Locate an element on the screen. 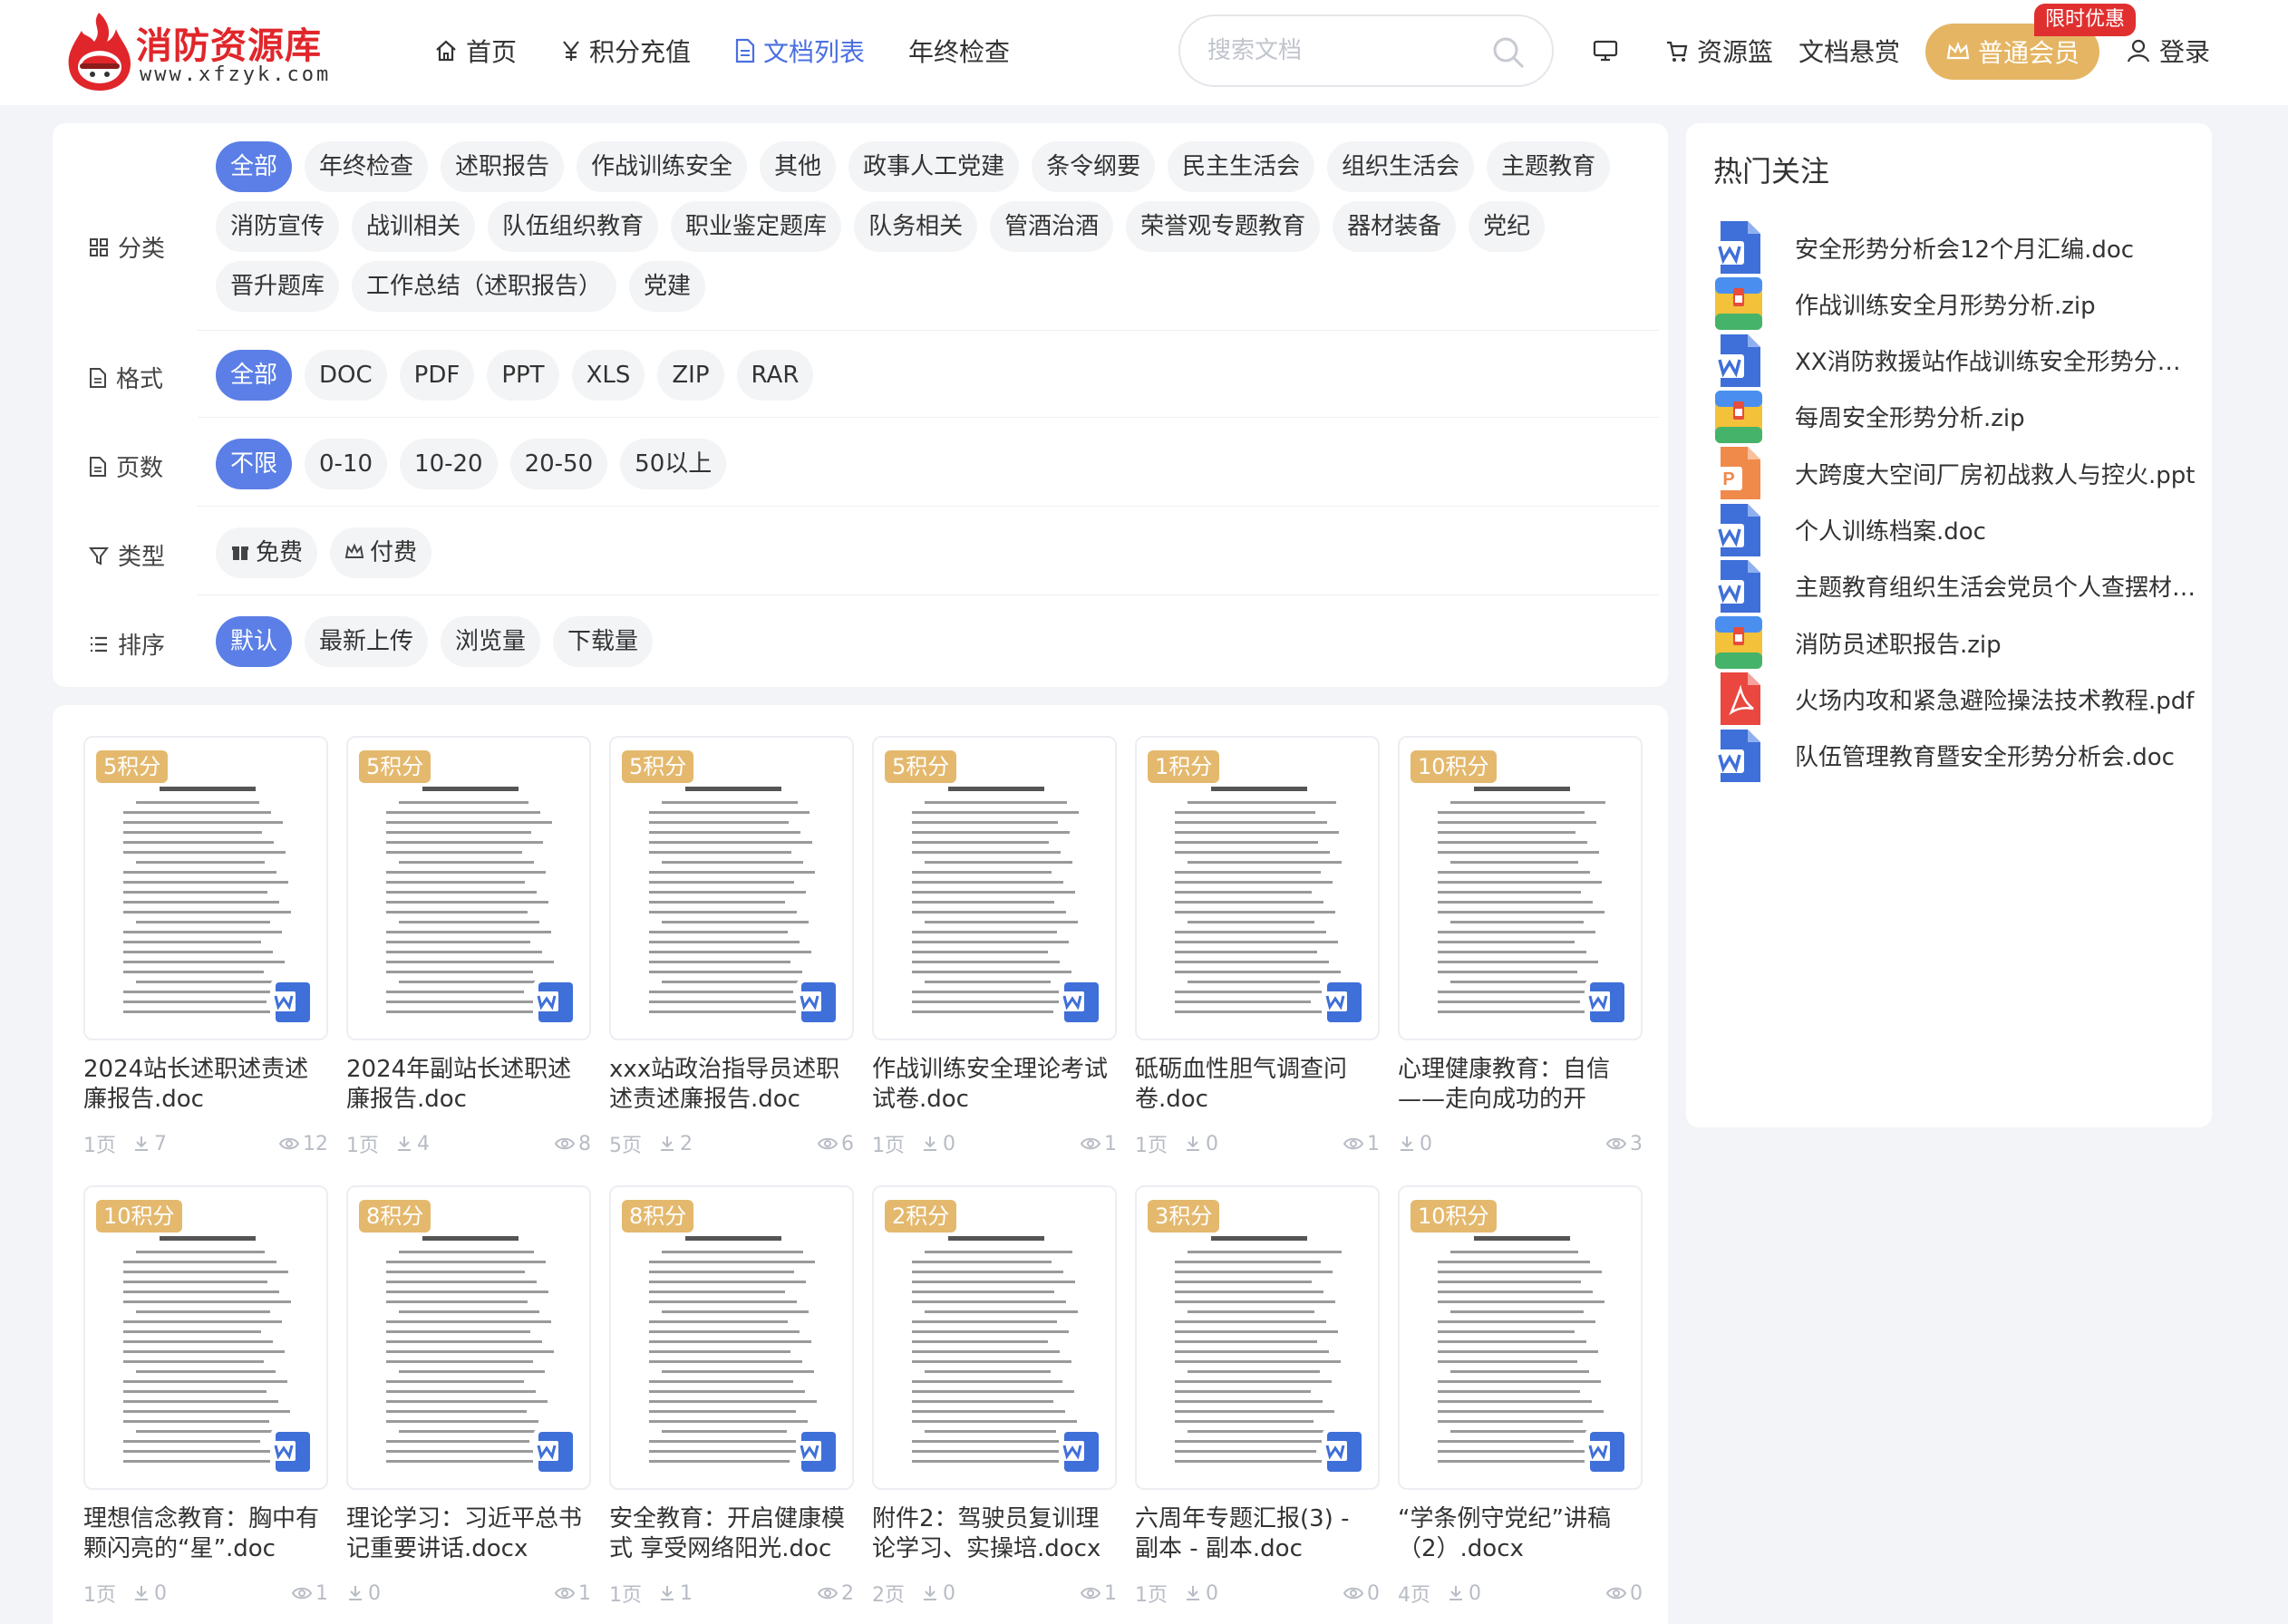  category-chip: 组织生活会 is located at coordinates (1401, 166).